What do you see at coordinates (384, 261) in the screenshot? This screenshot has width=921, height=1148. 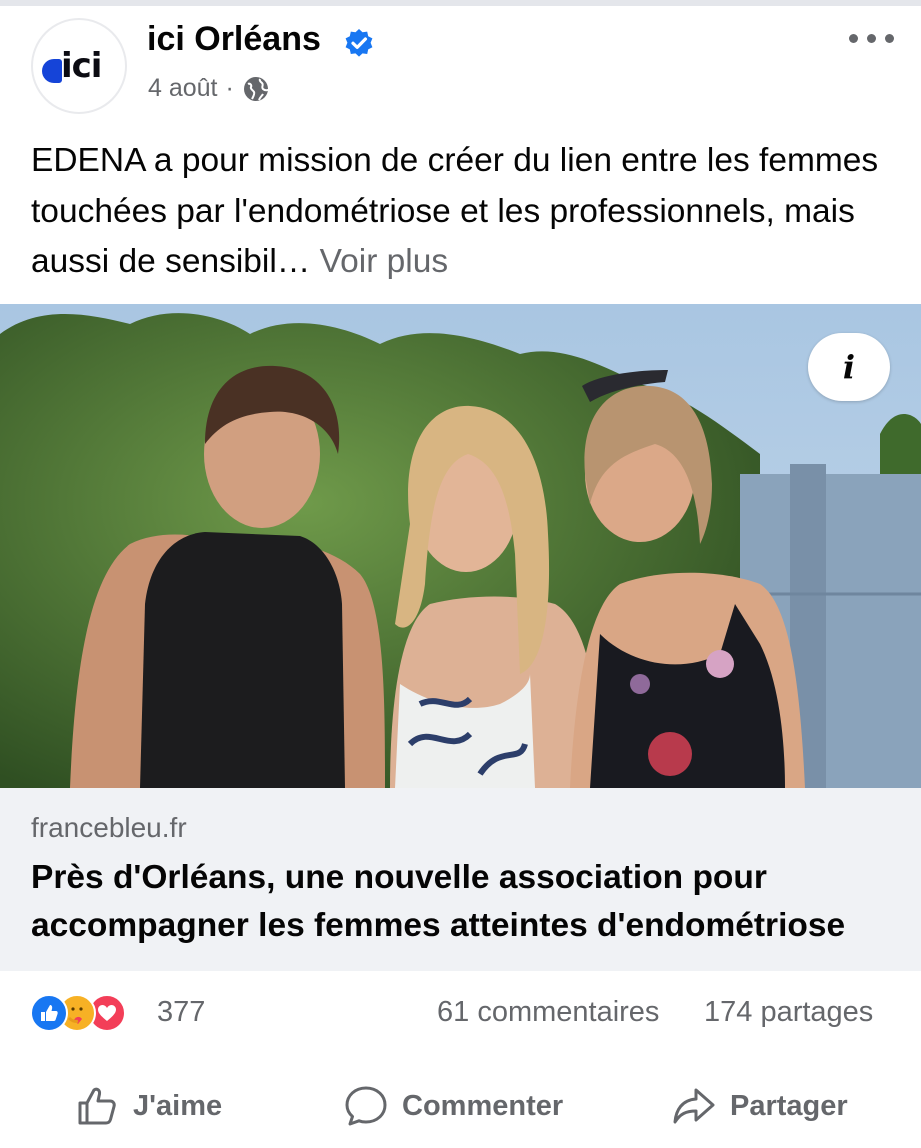 I see `see-more-link: Voir plus` at bounding box center [384, 261].